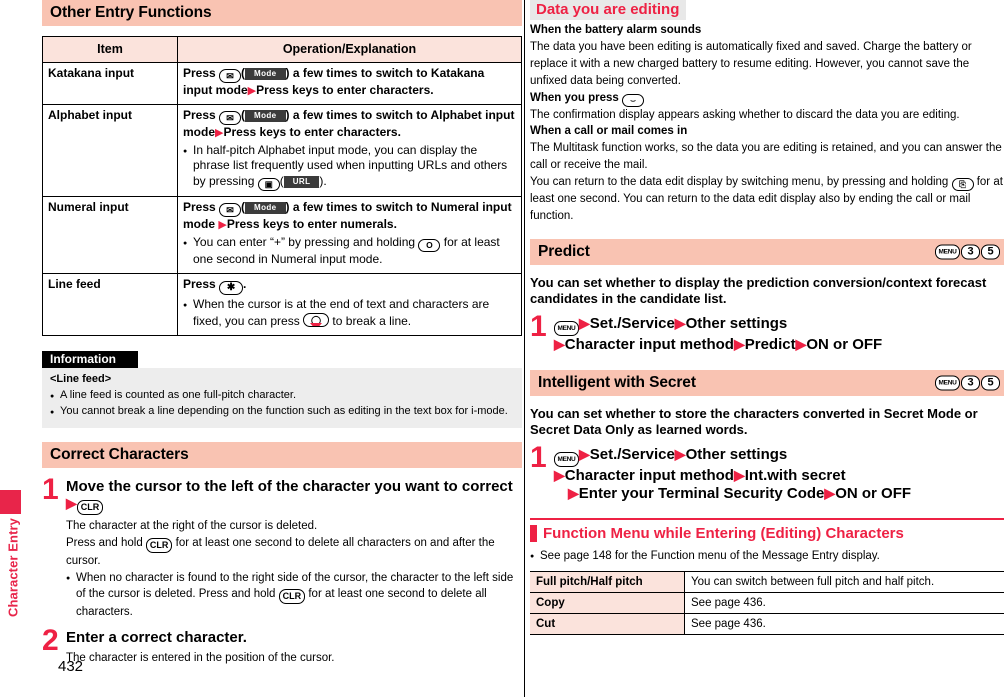  I want to click on function-menu-key: Cut, so click(607, 624).